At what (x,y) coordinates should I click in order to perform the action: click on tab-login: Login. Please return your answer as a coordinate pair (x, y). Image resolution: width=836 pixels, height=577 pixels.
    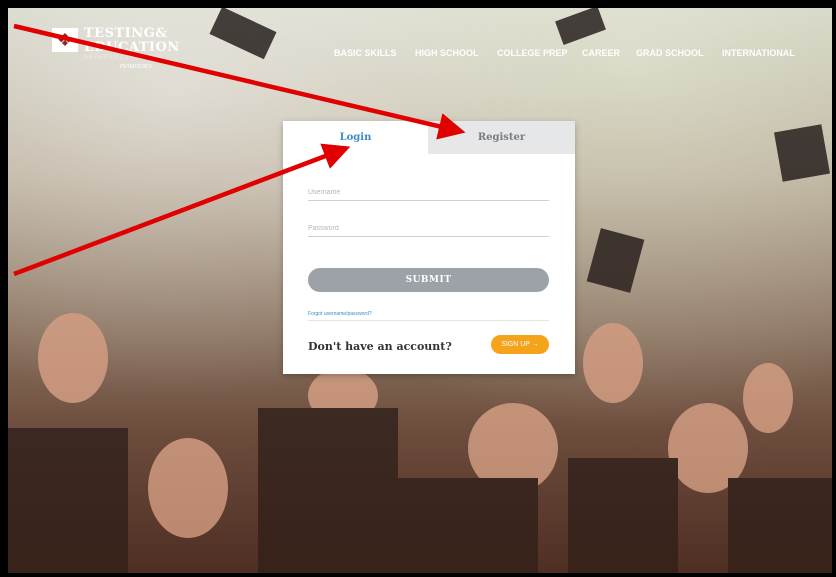
    Looking at the image, I should click on (355, 137).